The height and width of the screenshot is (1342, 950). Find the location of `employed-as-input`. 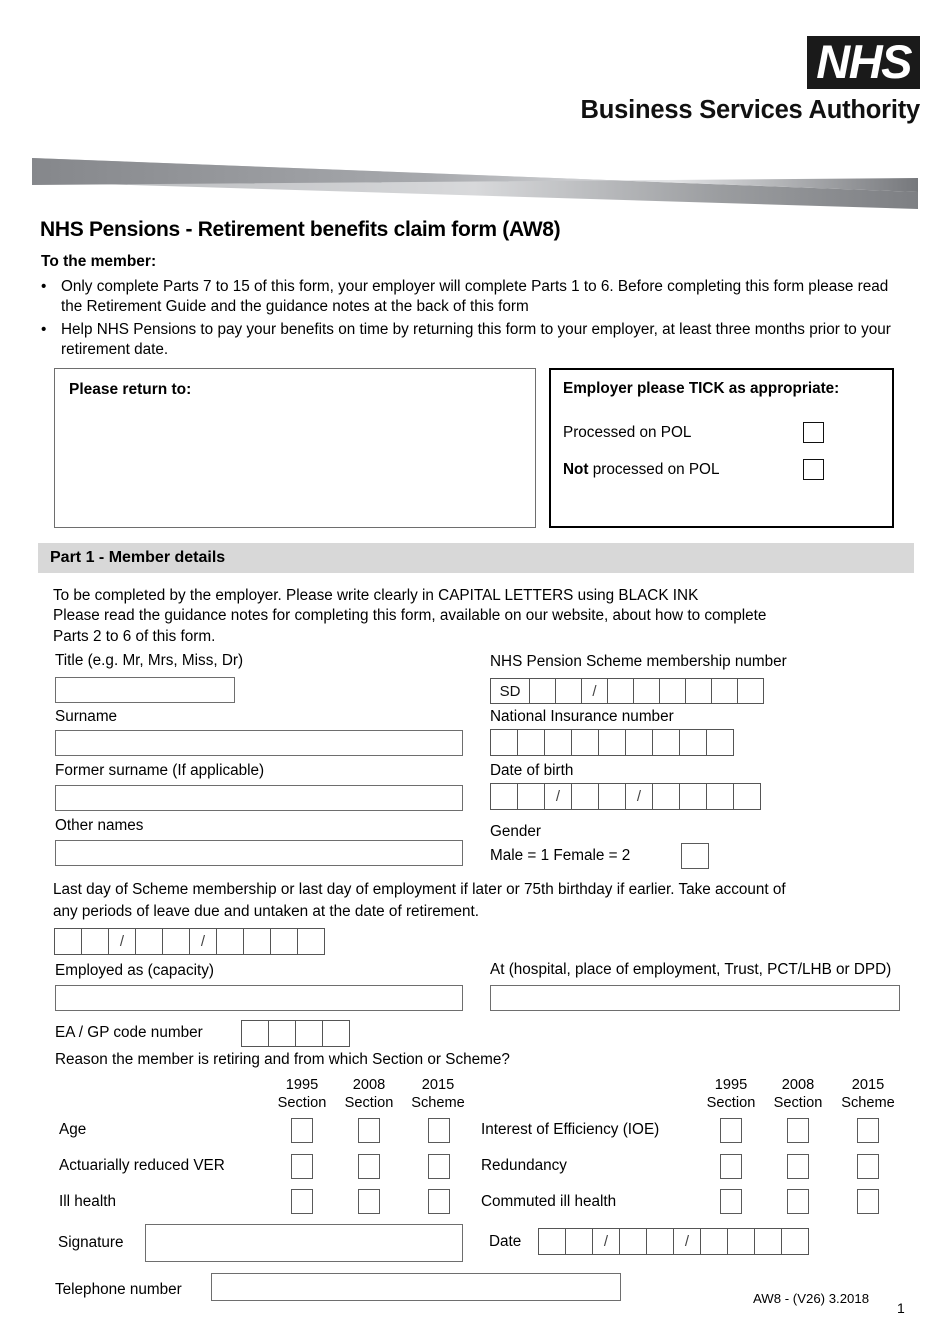

employed-as-input is located at coordinates (259, 998).